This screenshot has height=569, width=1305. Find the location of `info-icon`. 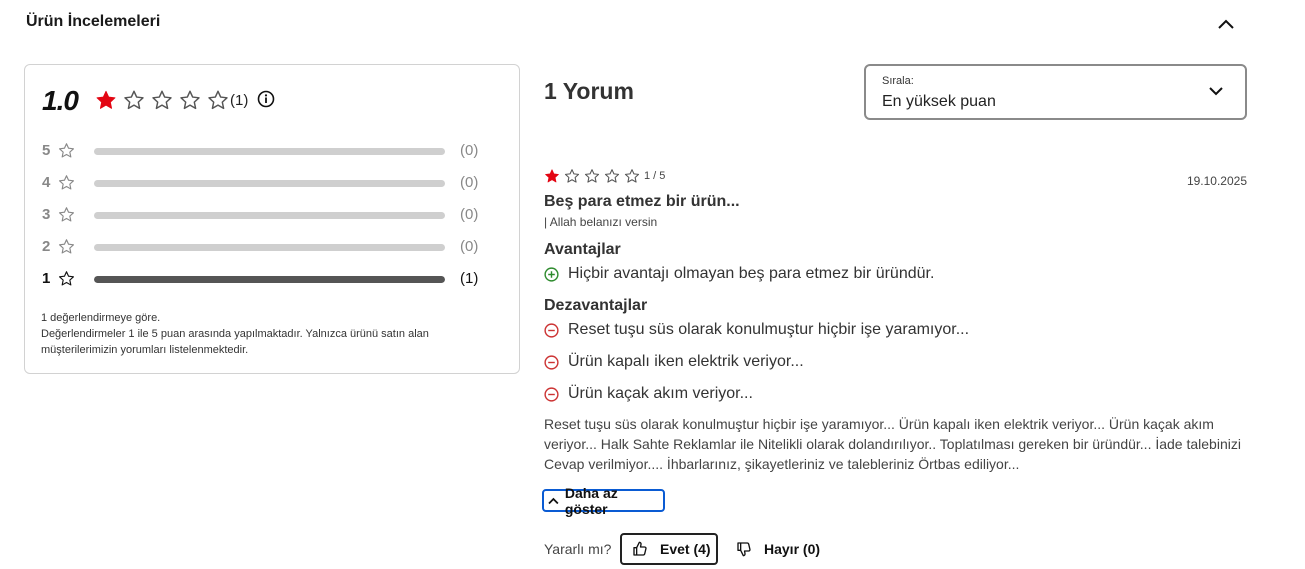

info-icon is located at coordinates (266, 99).